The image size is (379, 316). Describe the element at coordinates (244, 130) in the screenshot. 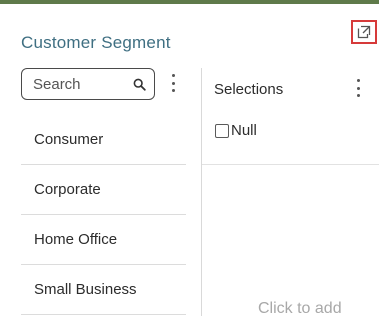

I see `null-label: Null` at that location.